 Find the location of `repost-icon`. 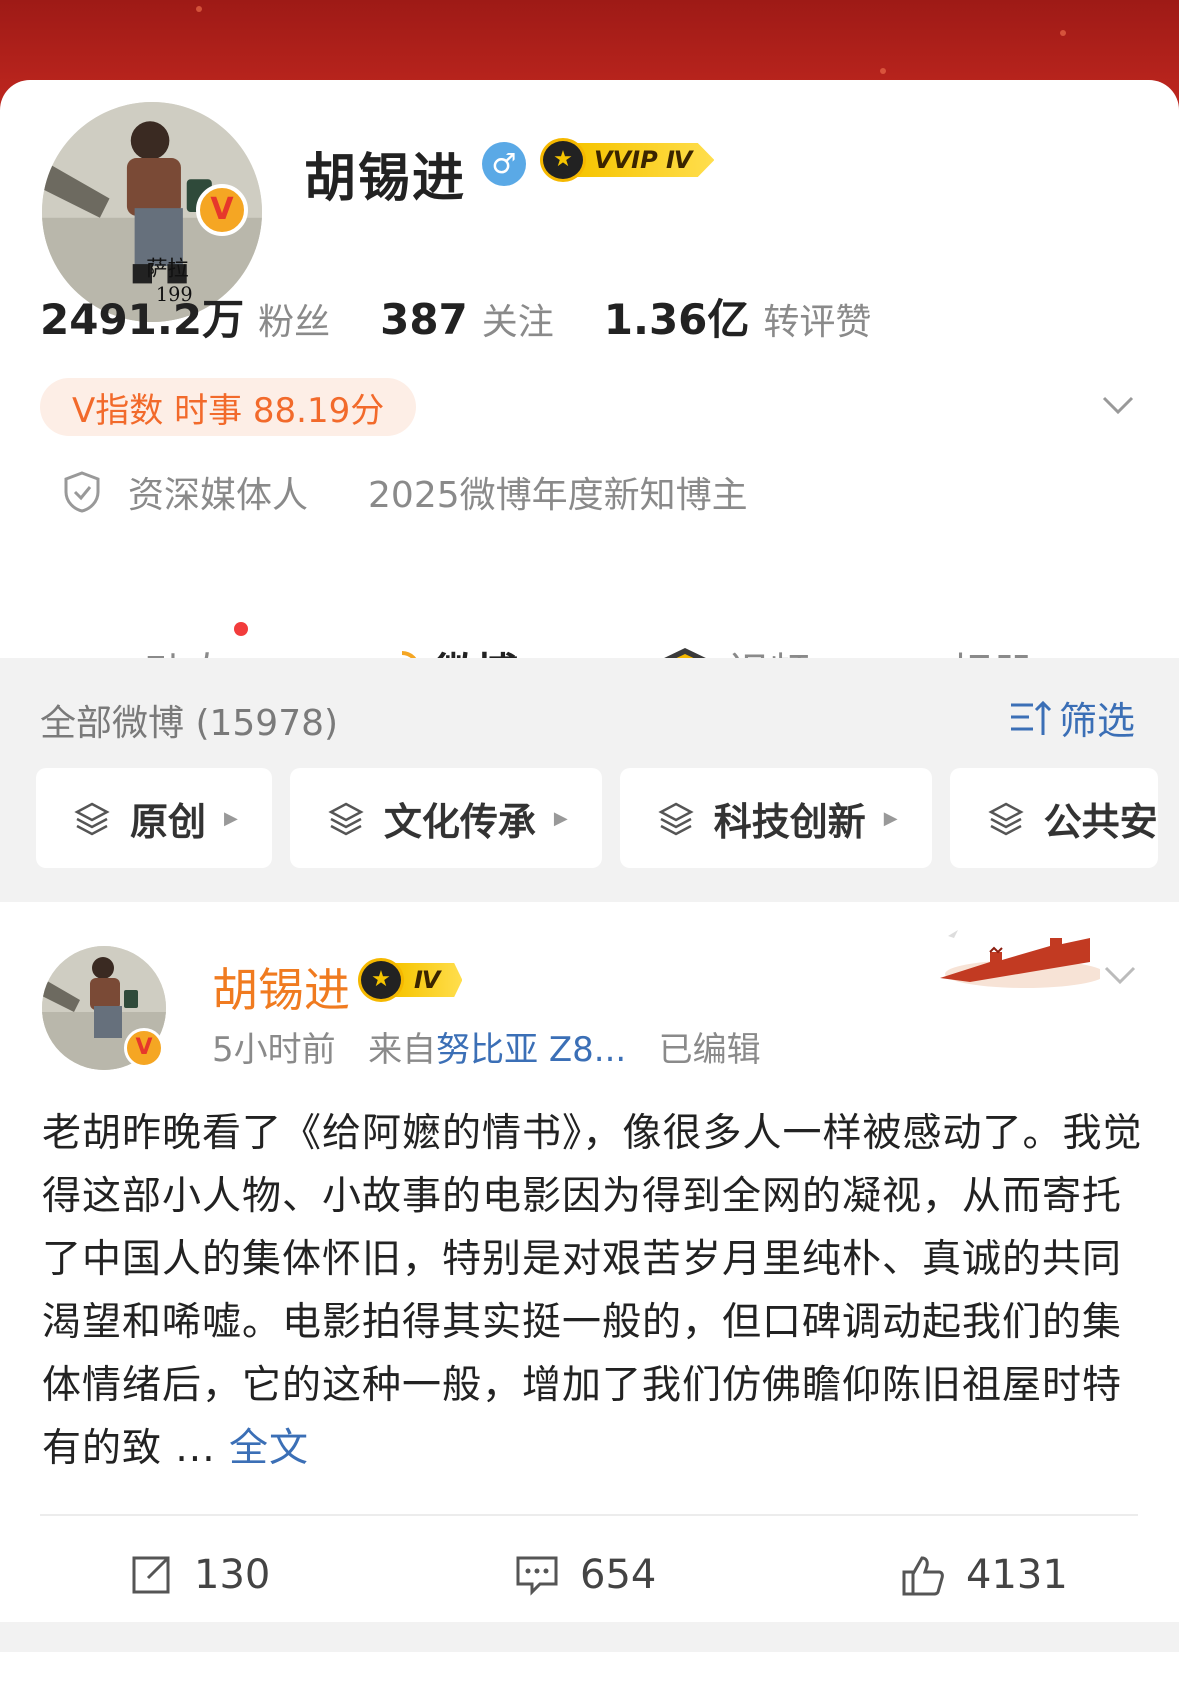

repost-icon is located at coordinates (151, 1575).